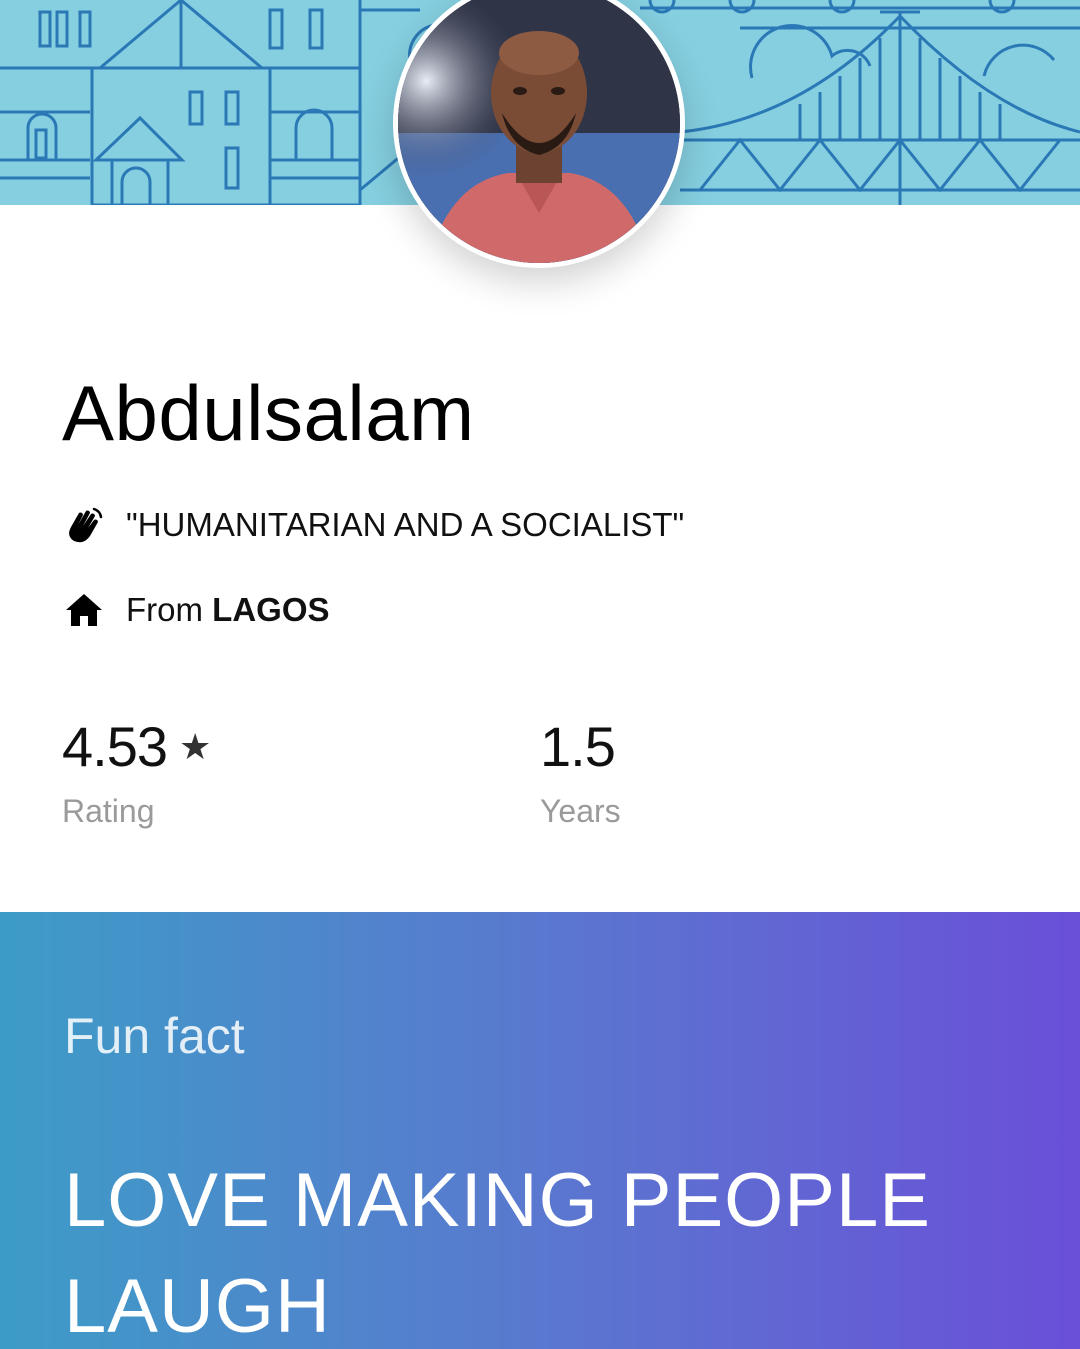 The width and height of the screenshot is (1080, 1349). I want to click on years-value: 1.5, so click(578, 746).